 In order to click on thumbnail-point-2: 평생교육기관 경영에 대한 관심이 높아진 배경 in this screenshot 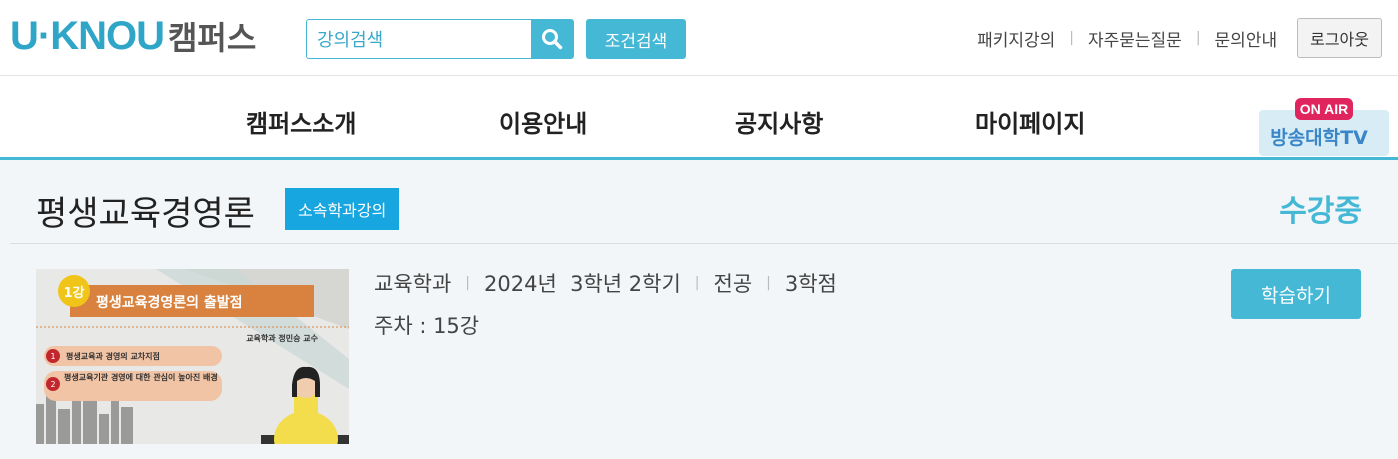, I will do `click(141, 377)`.